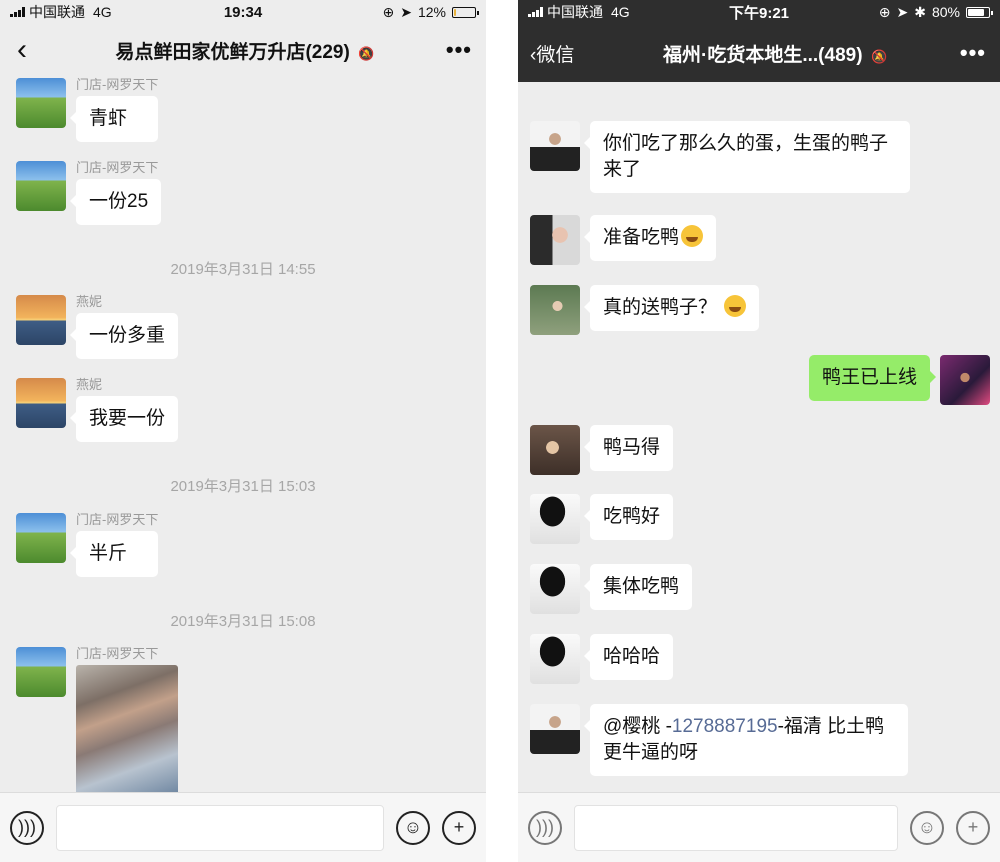  Describe the element at coordinates (872, 378) in the screenshot. I see `message-bubble: 鸭王已上线` at that location.